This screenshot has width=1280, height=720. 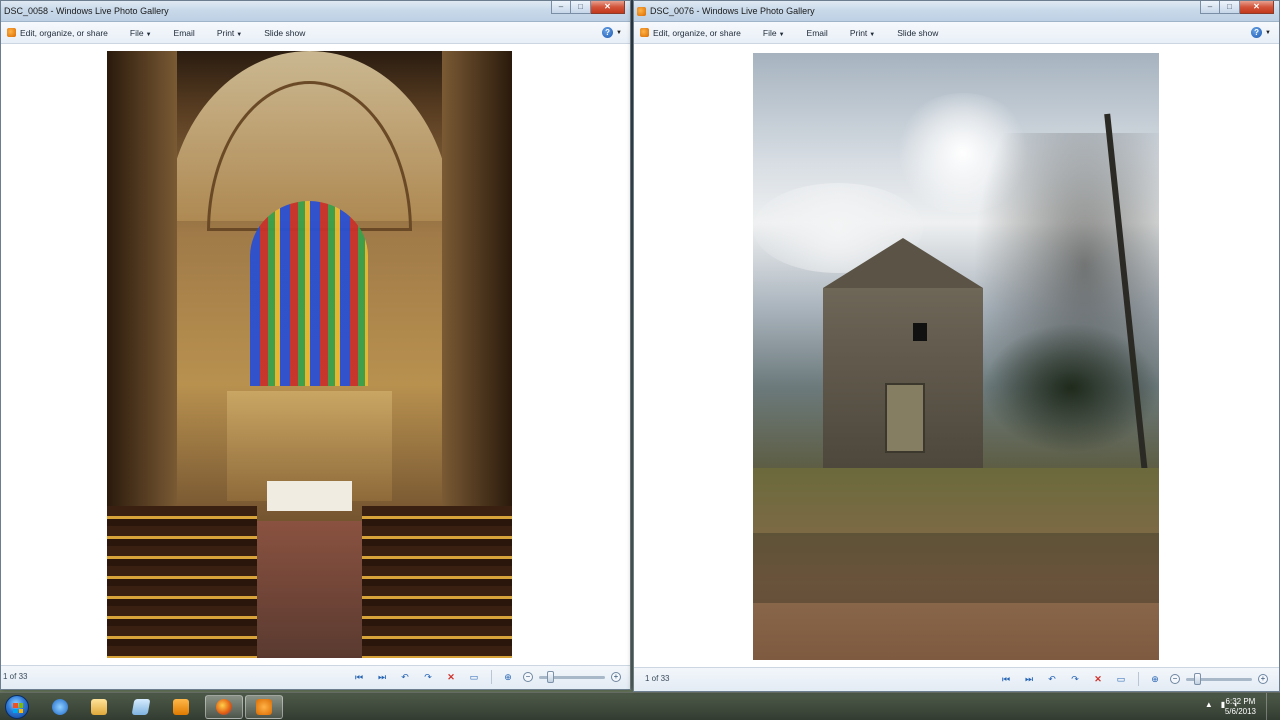 What do you see at coordinates (491, 677) in the screenshot?
I see `divider` at bounding box center [491, 677].